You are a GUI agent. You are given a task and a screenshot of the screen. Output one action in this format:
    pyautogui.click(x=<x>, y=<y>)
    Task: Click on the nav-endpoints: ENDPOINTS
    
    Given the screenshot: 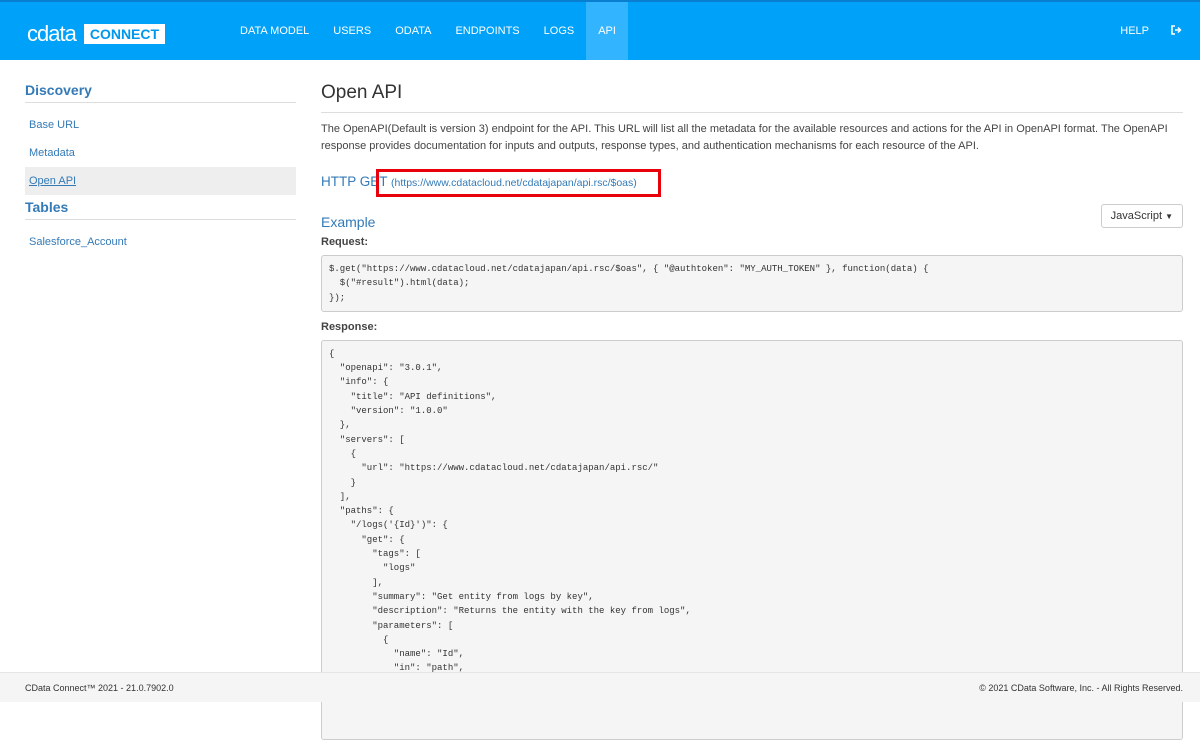 What is the action you would take?
    pyautogui.click(x=487, y=31)
    